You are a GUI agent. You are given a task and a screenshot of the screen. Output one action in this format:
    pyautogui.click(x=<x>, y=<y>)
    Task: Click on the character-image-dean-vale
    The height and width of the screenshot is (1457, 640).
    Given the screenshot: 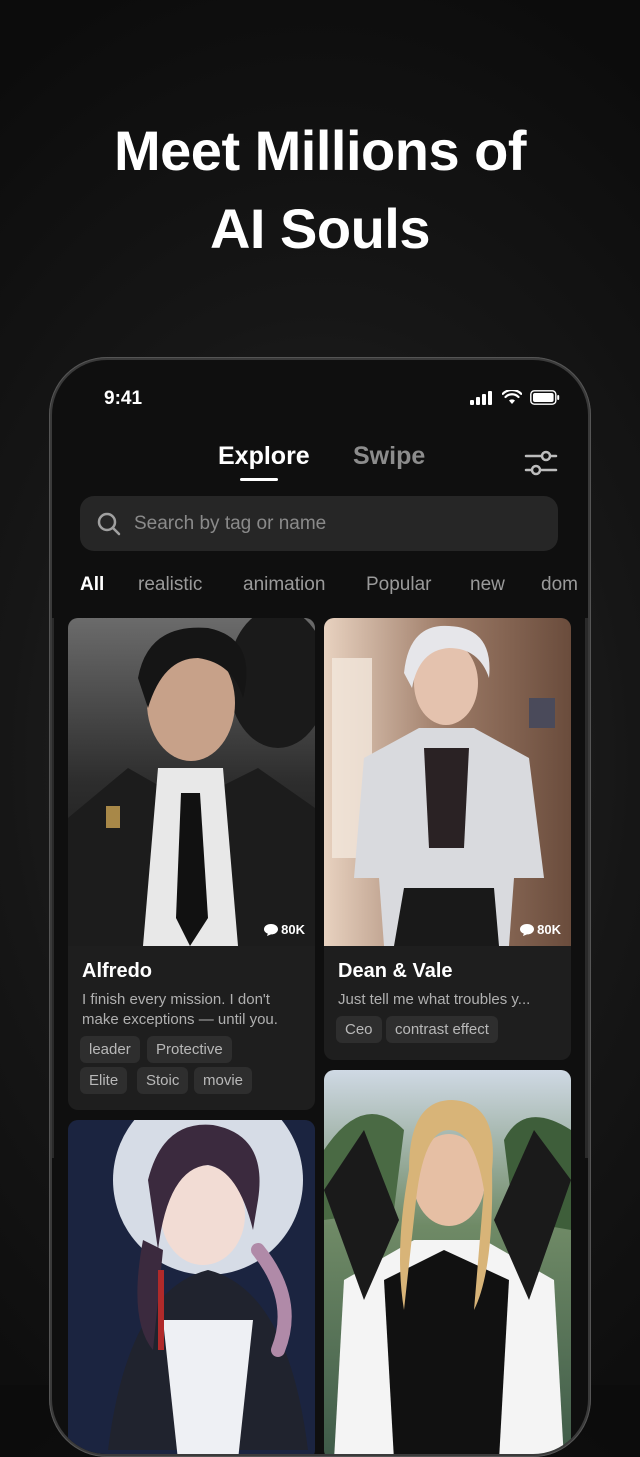 What is the action you would take?
    pyautogui.click(x=447, y=782)
    